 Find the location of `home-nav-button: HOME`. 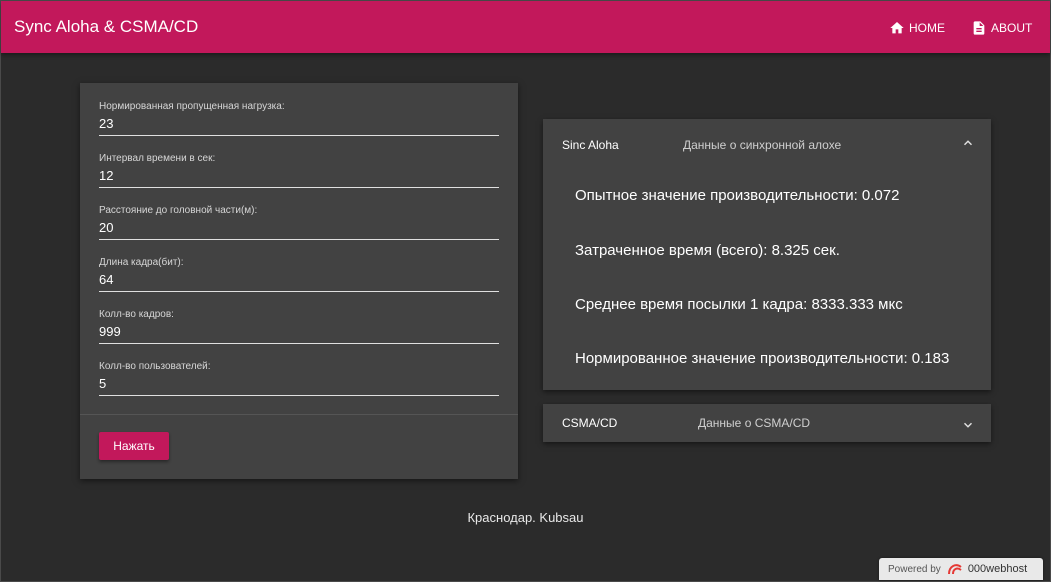

home-nav-button: HOME is located at coordinates (917, 28).